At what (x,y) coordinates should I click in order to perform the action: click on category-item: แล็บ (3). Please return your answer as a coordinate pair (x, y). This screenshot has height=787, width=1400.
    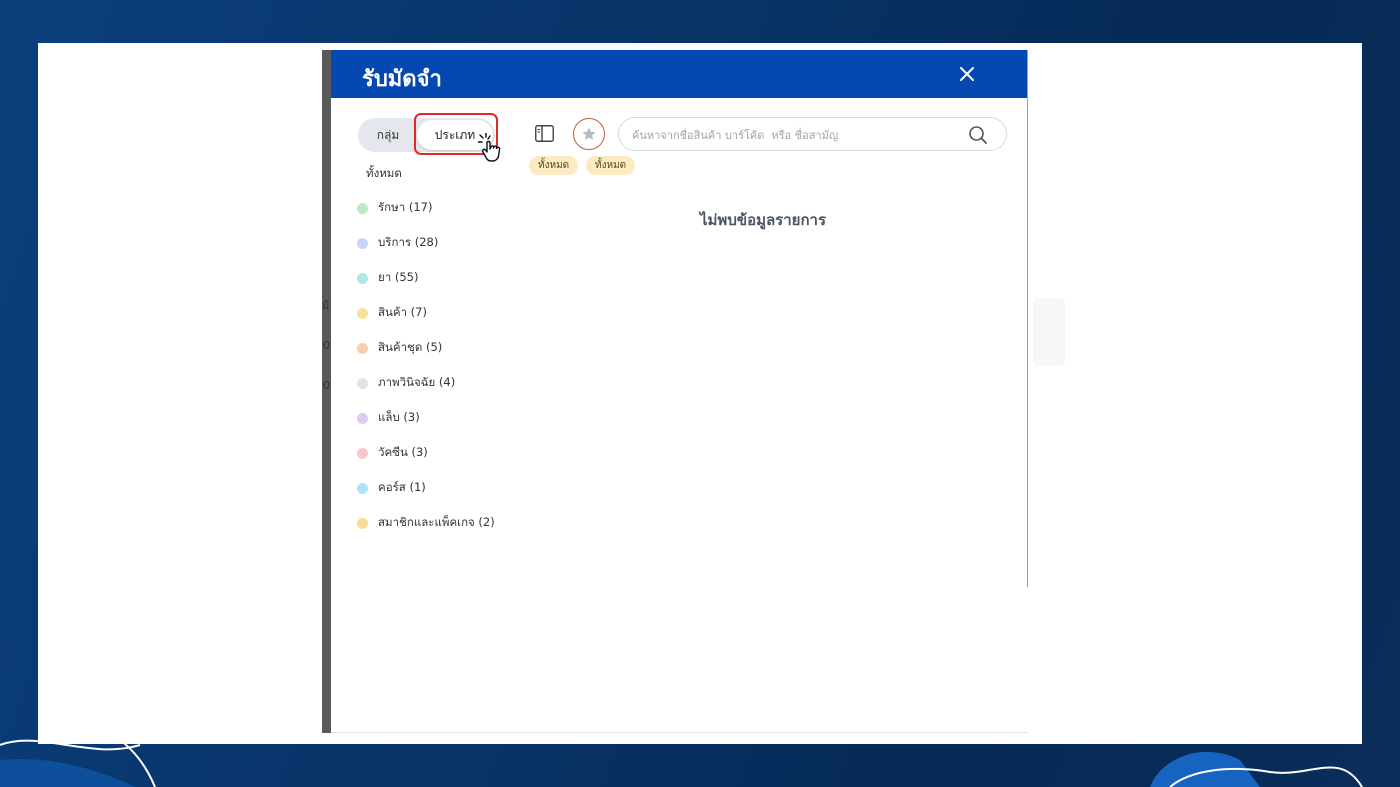
    Looking at the image, I should click on (388, 418).